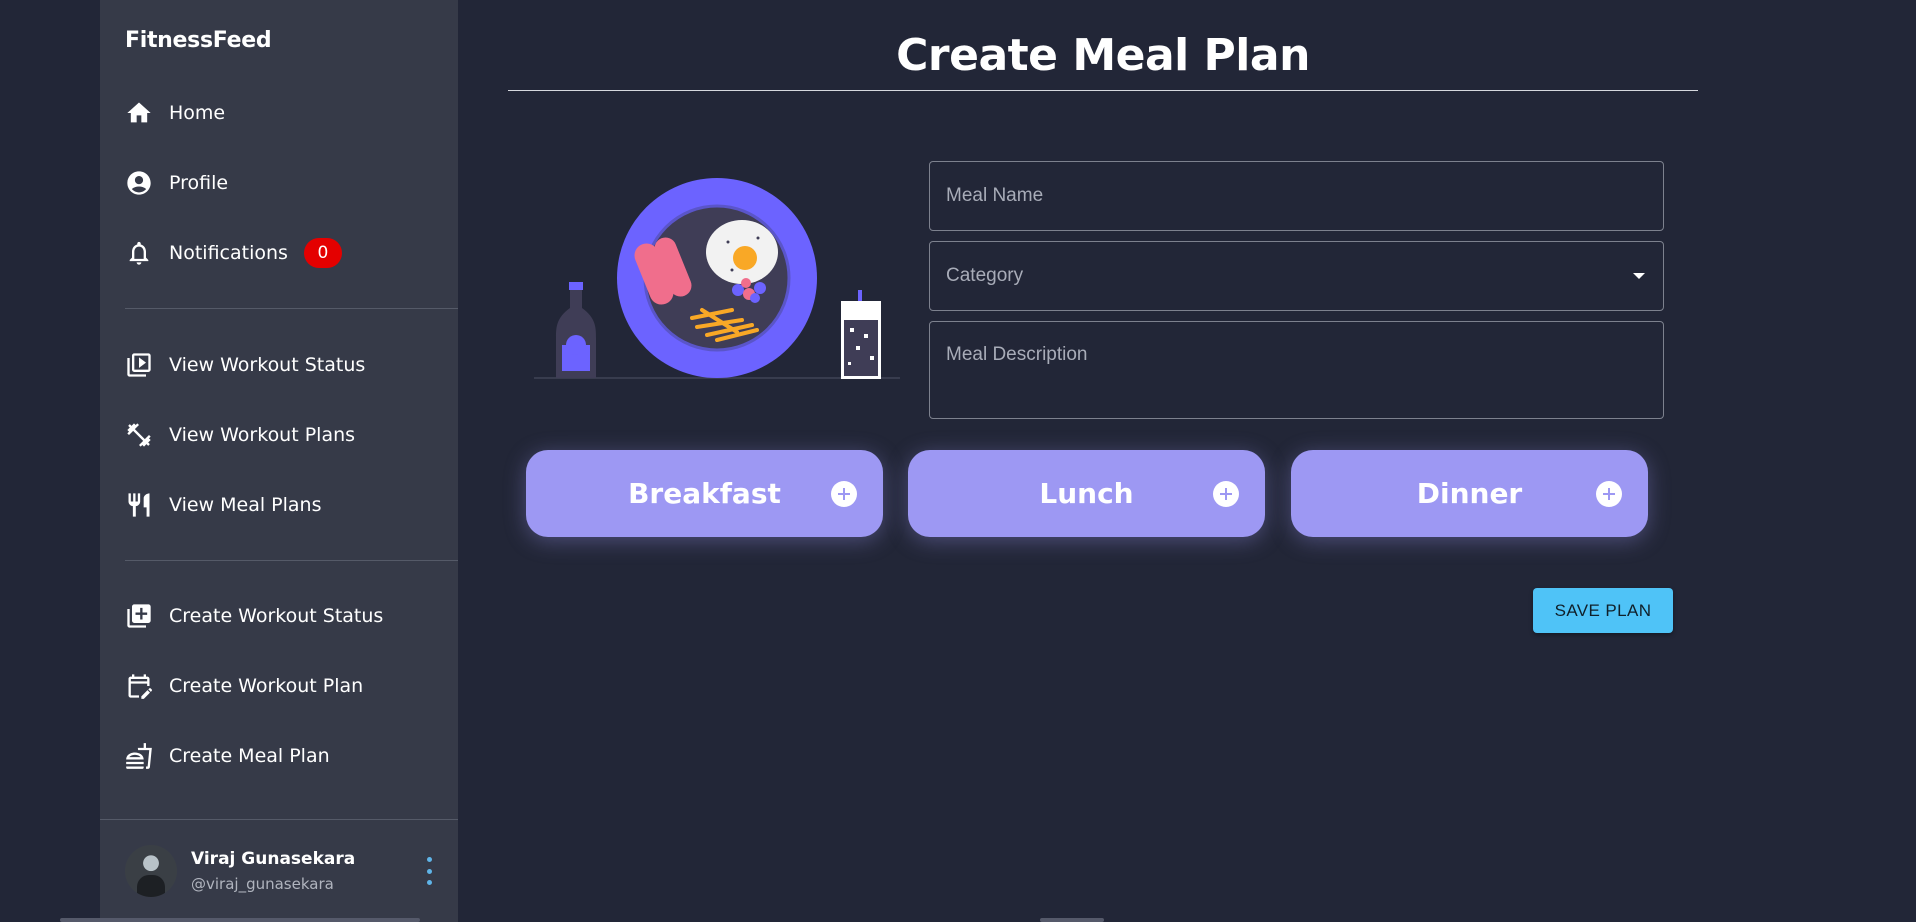 The height and width of the screenshot is (922, 1916). What do you see at coordinates (266, 686) in the screenshot?
I see `sidebar-item-label: Create Workout Plan` at bounding box center [266, 686].